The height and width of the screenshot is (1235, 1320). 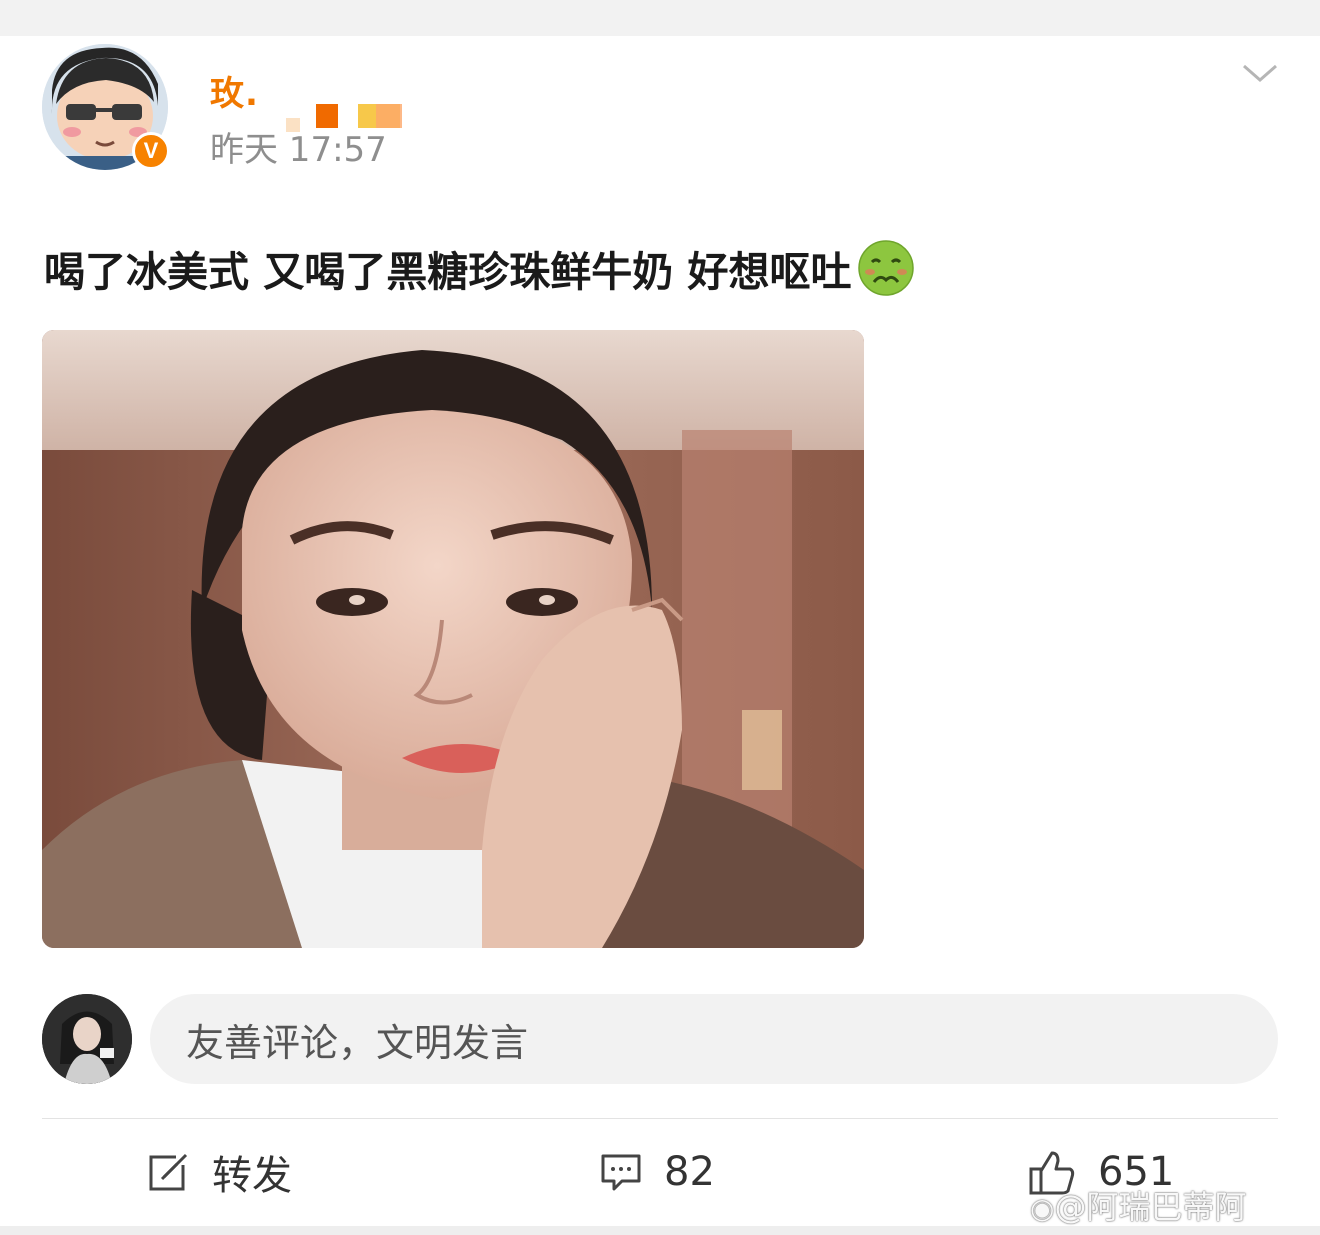 I want to click on comment-count: 82, so click(x=689, y=1172).